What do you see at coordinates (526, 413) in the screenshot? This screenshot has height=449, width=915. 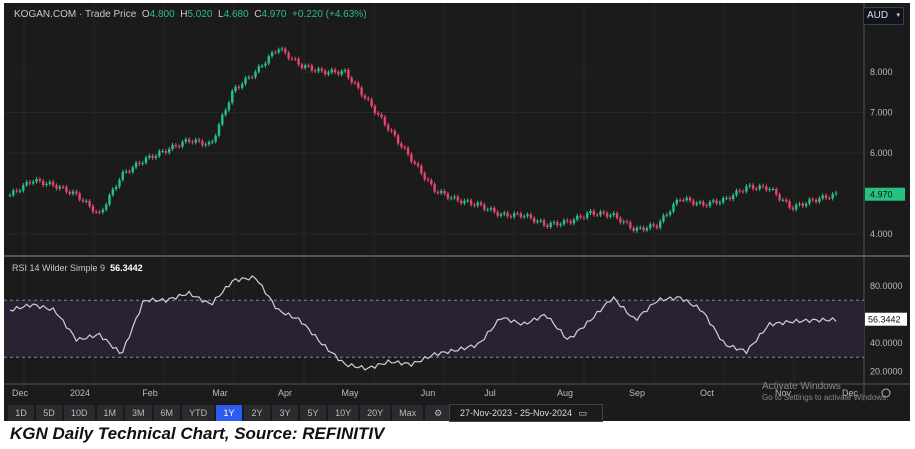 I see `date-range-picker: 27-Nov-2023 - 25-Nov-2024 ▭` at bounding box center [526, 413].